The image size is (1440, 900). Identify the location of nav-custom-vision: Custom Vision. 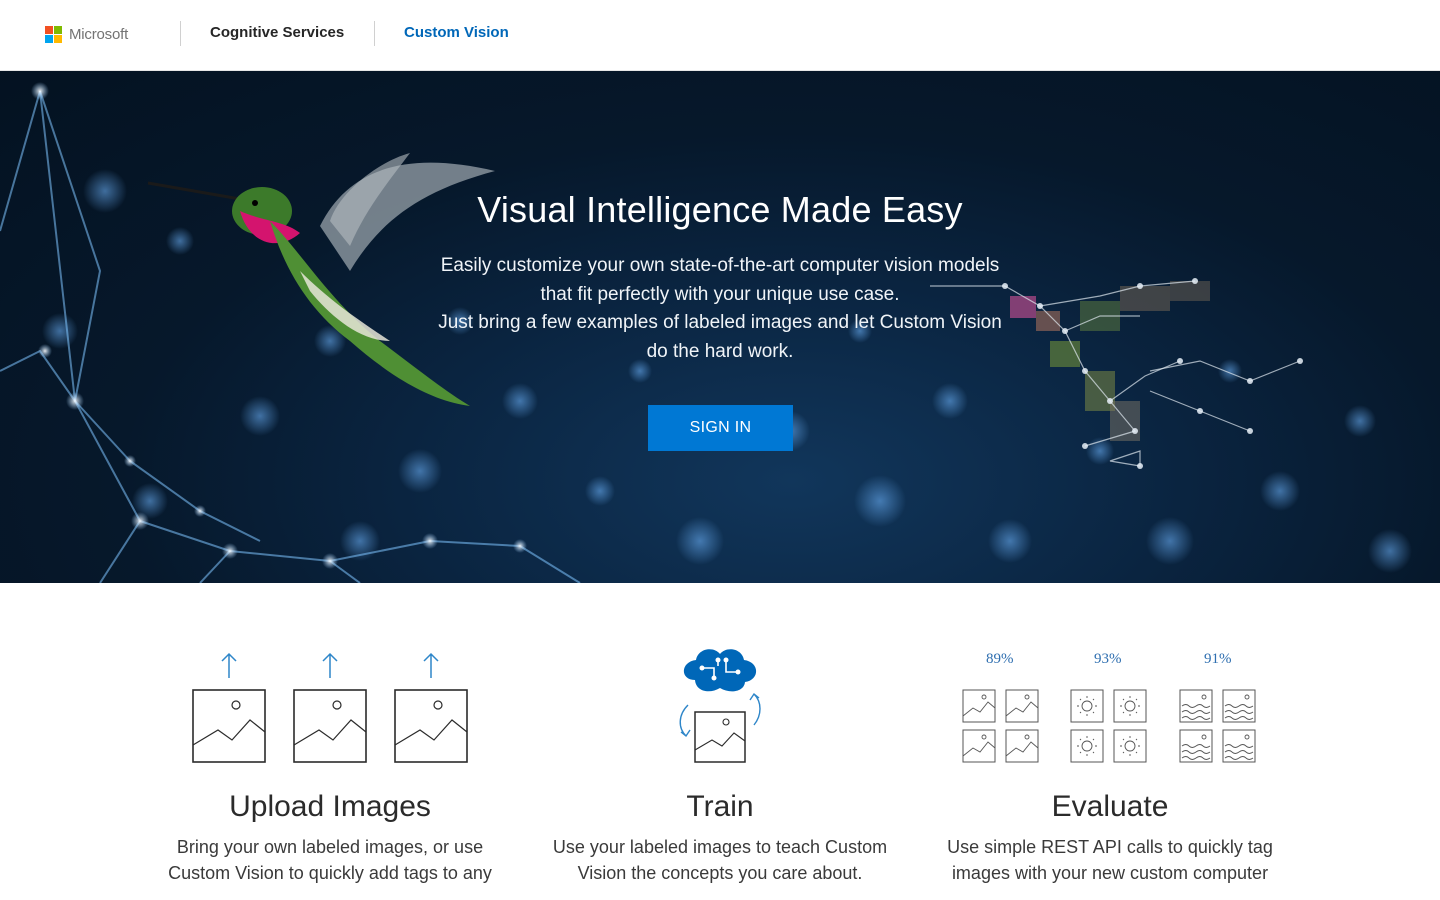
(456, 32).